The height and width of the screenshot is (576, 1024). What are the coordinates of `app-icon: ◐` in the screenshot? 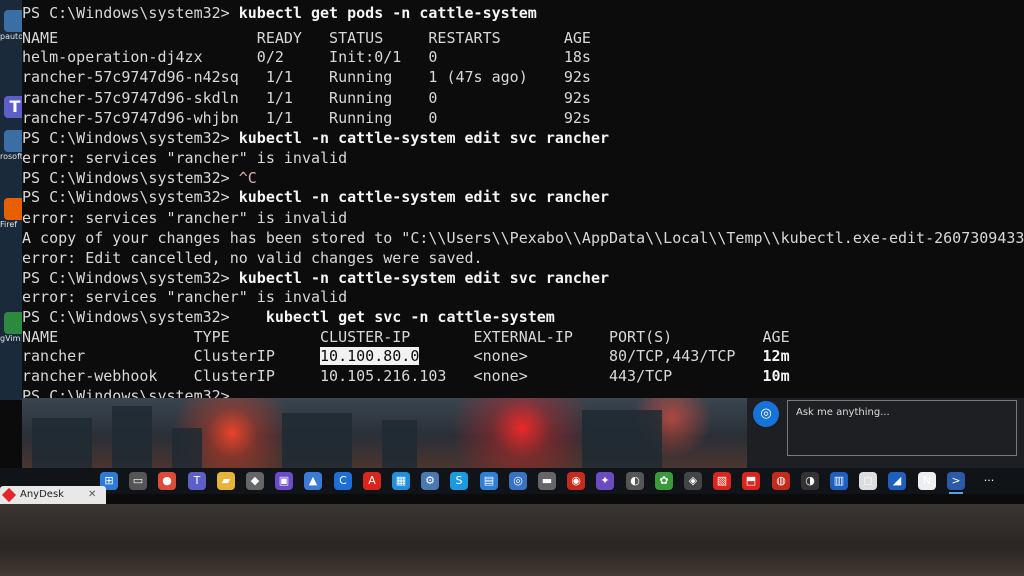 It's located at (635, 481).